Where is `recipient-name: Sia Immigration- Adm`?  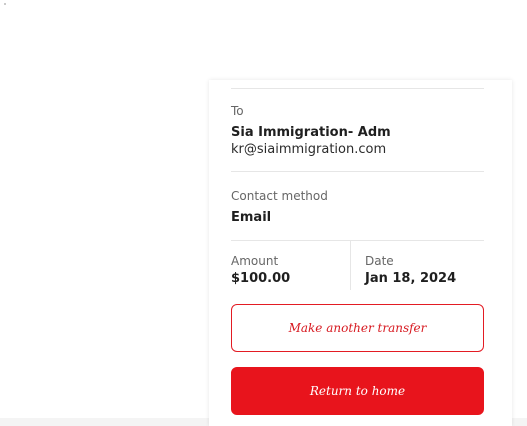 recipient-name: Sia Immigration- Adm is located at coordinates (311, 132).